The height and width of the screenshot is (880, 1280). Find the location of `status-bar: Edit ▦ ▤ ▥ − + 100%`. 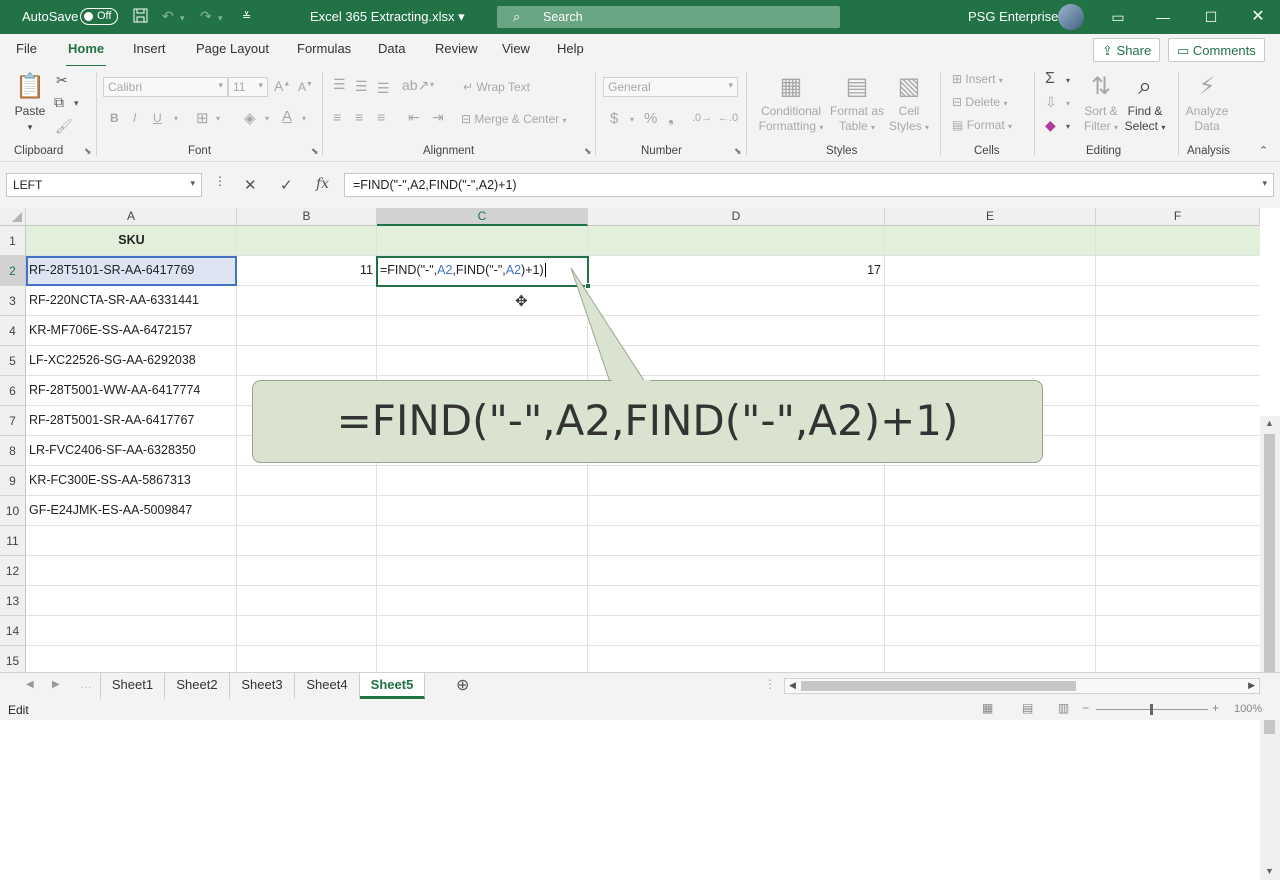

status-bar: Edit ▦ ▤ ▥ − + 100% is located at coordinates (640, 710).